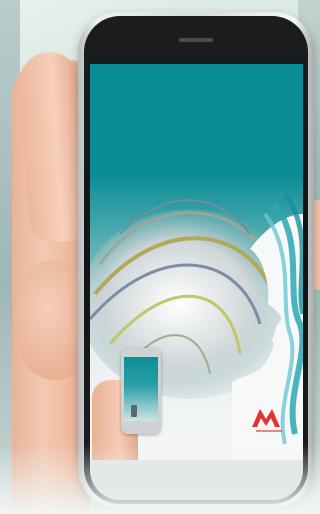  I want to click on phone-speaker, so click(196, 40).